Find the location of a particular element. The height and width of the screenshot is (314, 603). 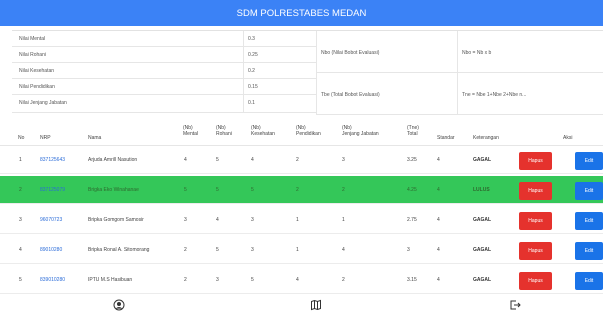

cell-total: 3 is located at coordinates (408, 250).